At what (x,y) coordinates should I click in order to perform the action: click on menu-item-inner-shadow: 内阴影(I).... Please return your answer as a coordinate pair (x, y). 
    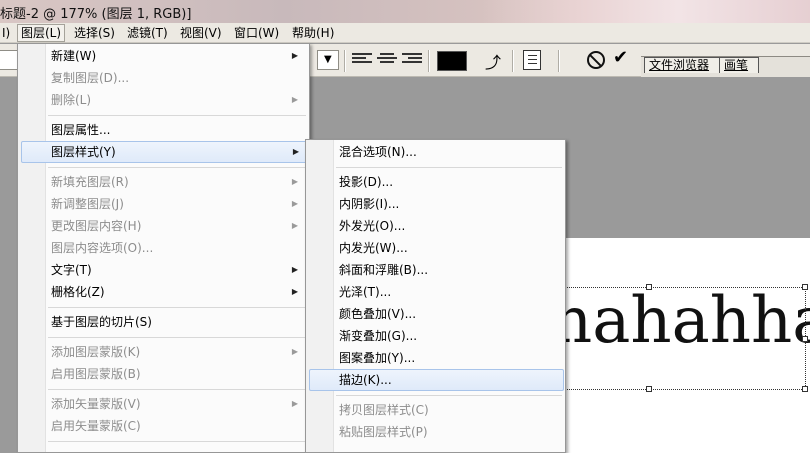
    Looking at the image, I should click on (435, 204).